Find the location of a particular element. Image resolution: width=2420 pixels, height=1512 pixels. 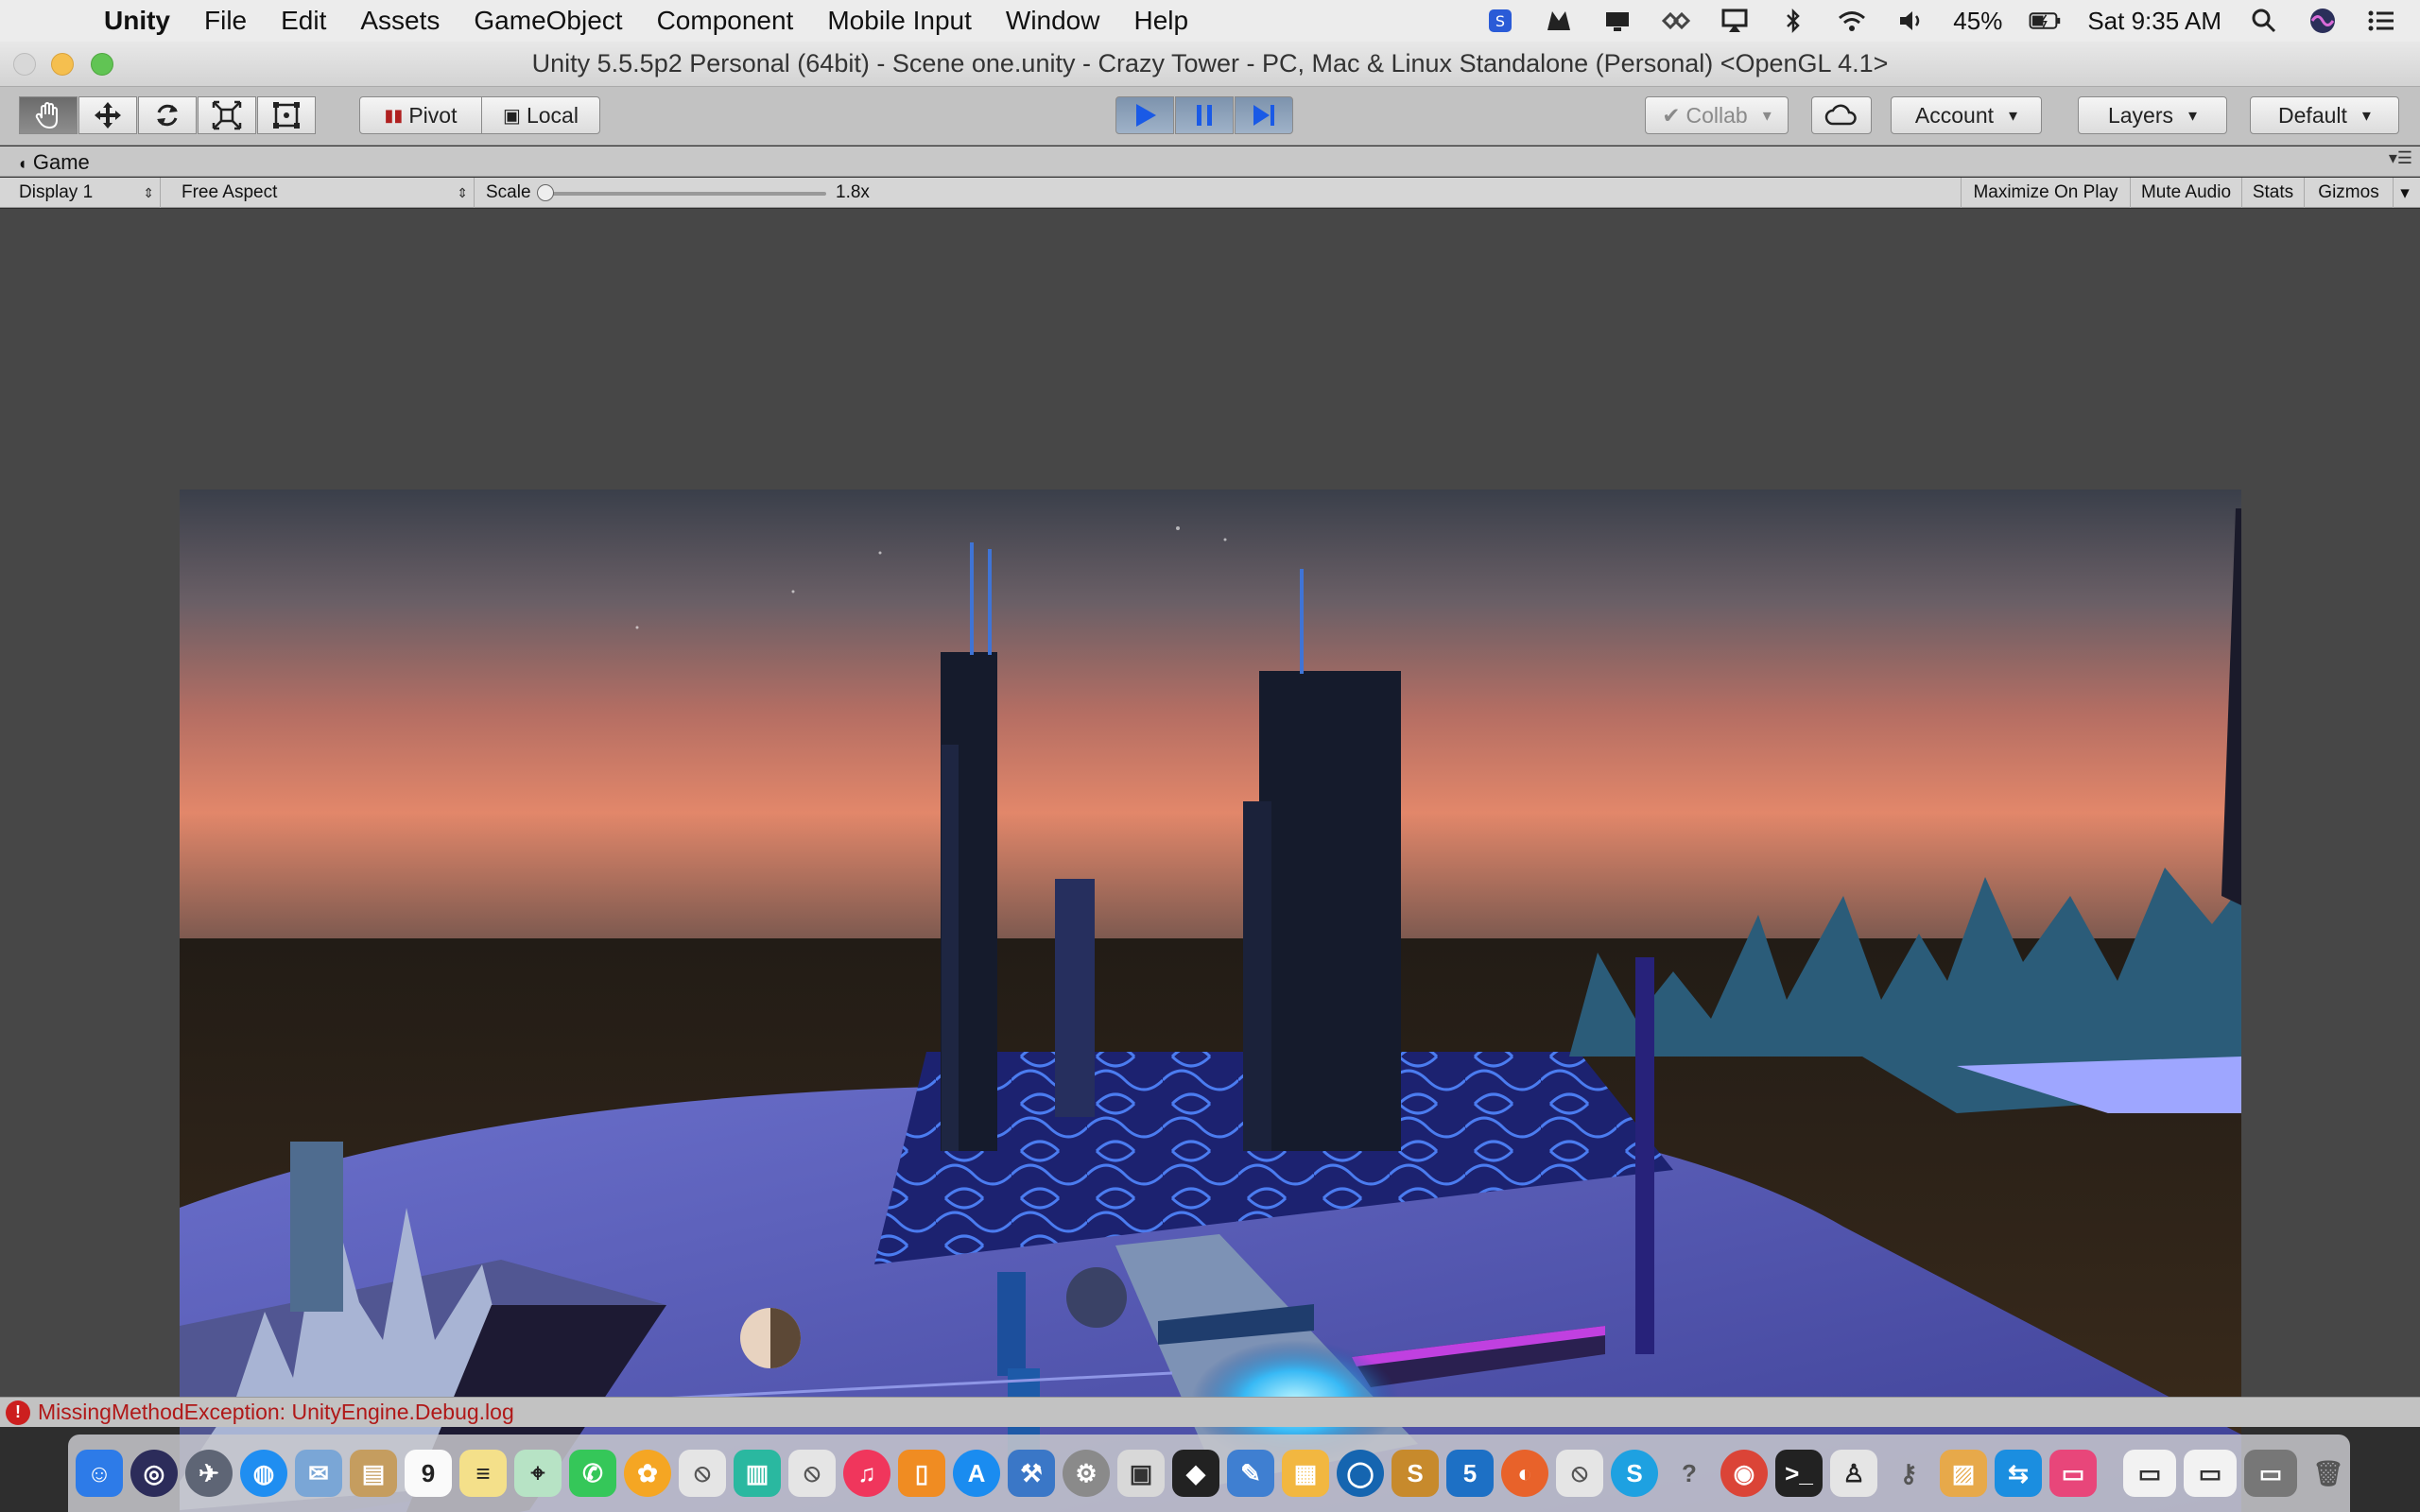

wifi-icon is located at coordinates (1852, 21).